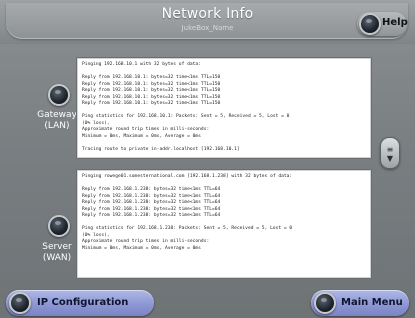  What do you see at coordinates (207, 28) in the screenshot?
I see `page-subtitle: JukeBox_Name` at bounding box center [207, 28].